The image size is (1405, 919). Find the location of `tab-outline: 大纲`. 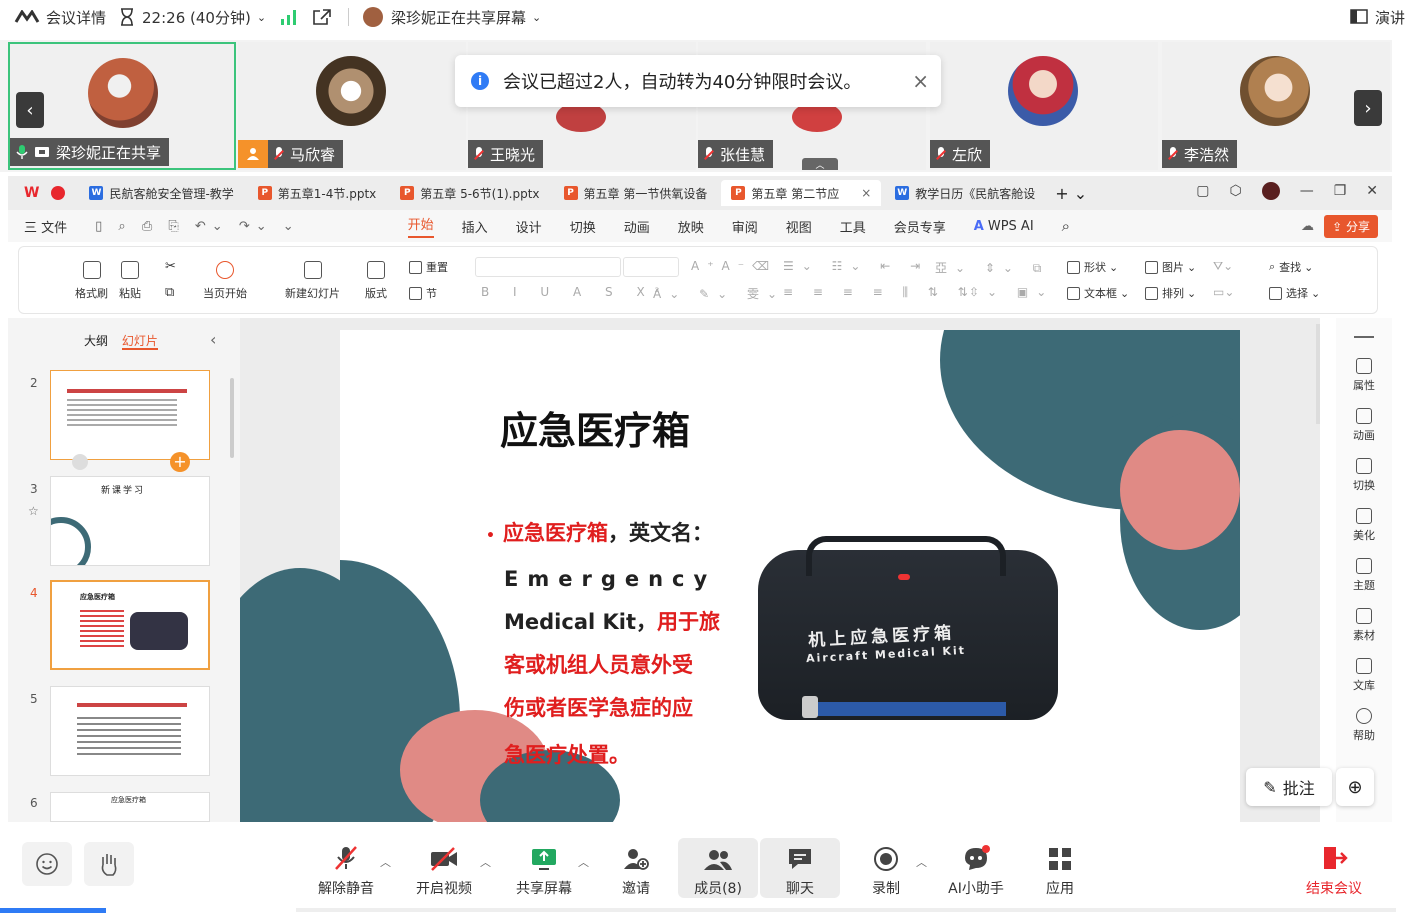

tab-outline: 大纲 is located at coordinates (96, 341).